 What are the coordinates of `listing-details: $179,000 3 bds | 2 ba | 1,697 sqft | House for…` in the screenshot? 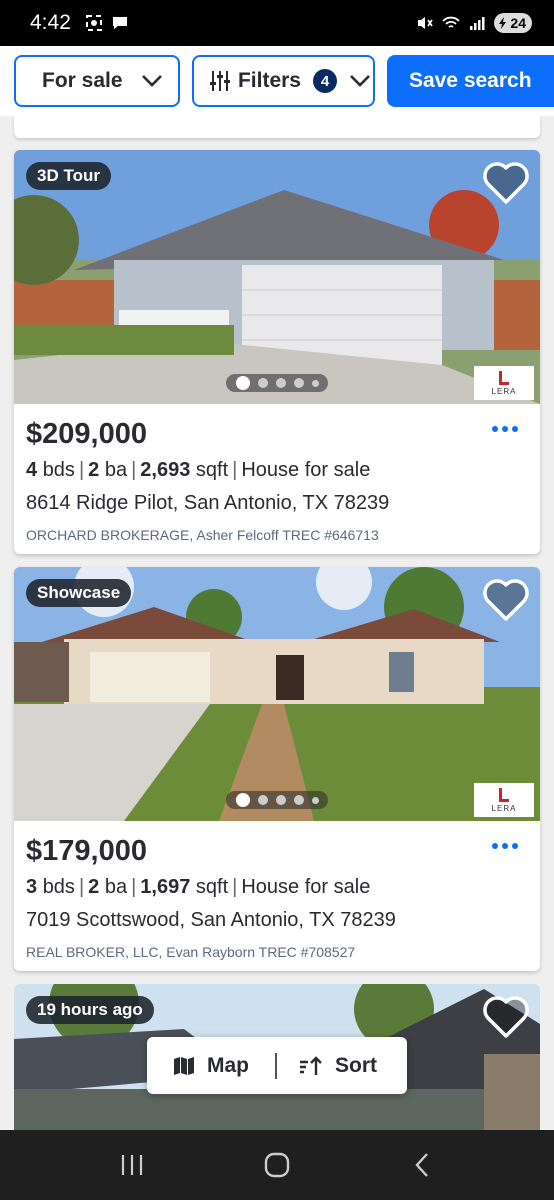 It's located at (277, 896).